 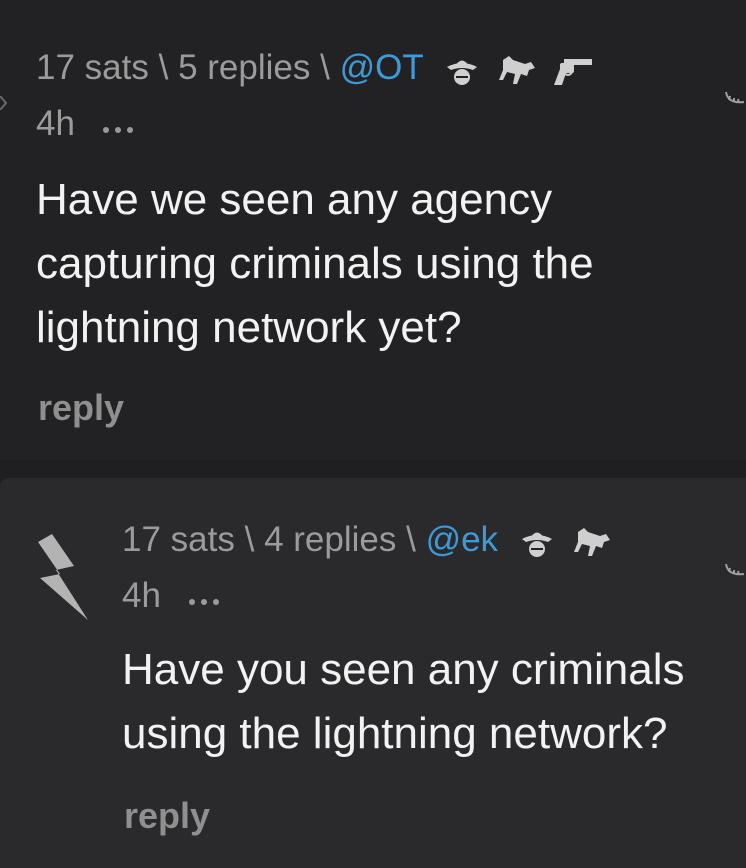 What do you see at coordinates (4, 103) in the screenshot?
I see `thread-line-icon` at bounding box center [4, 103].